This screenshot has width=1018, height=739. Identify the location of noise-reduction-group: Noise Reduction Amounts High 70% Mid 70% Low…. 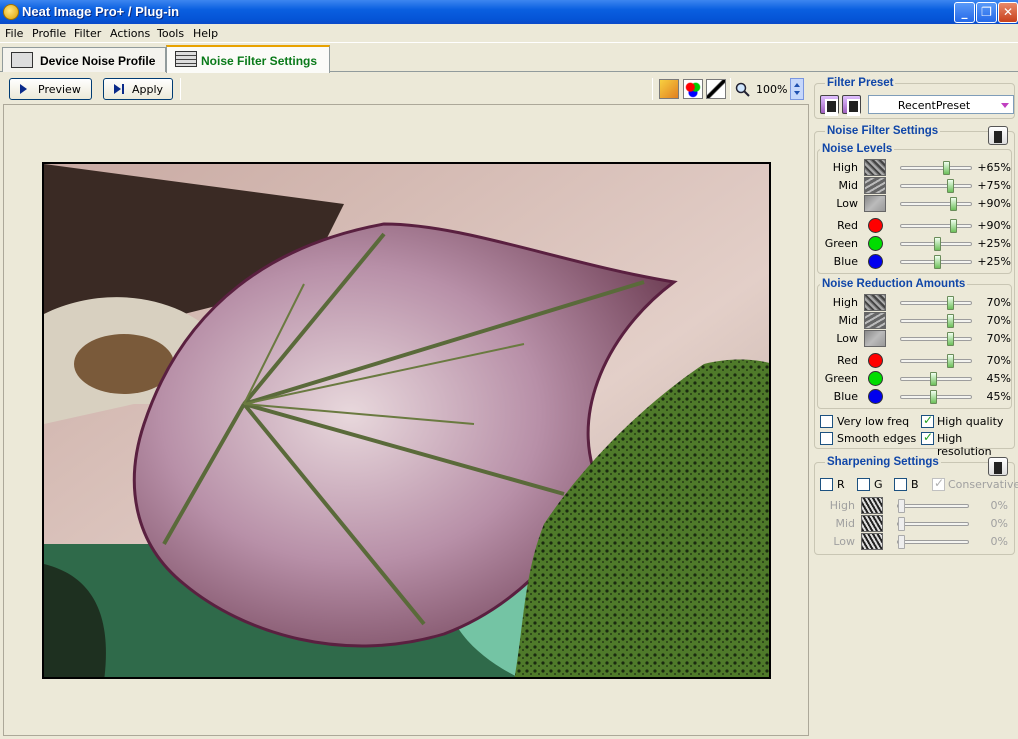
(914, 343).